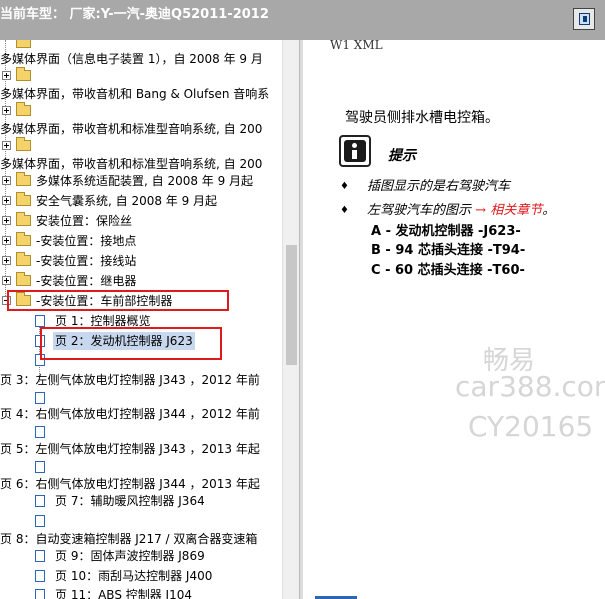  Describe the element at coordinates (422, 118) in the screenshot. I see `doc-title: 驾驶员侧排水槽电控箱。` at that location.